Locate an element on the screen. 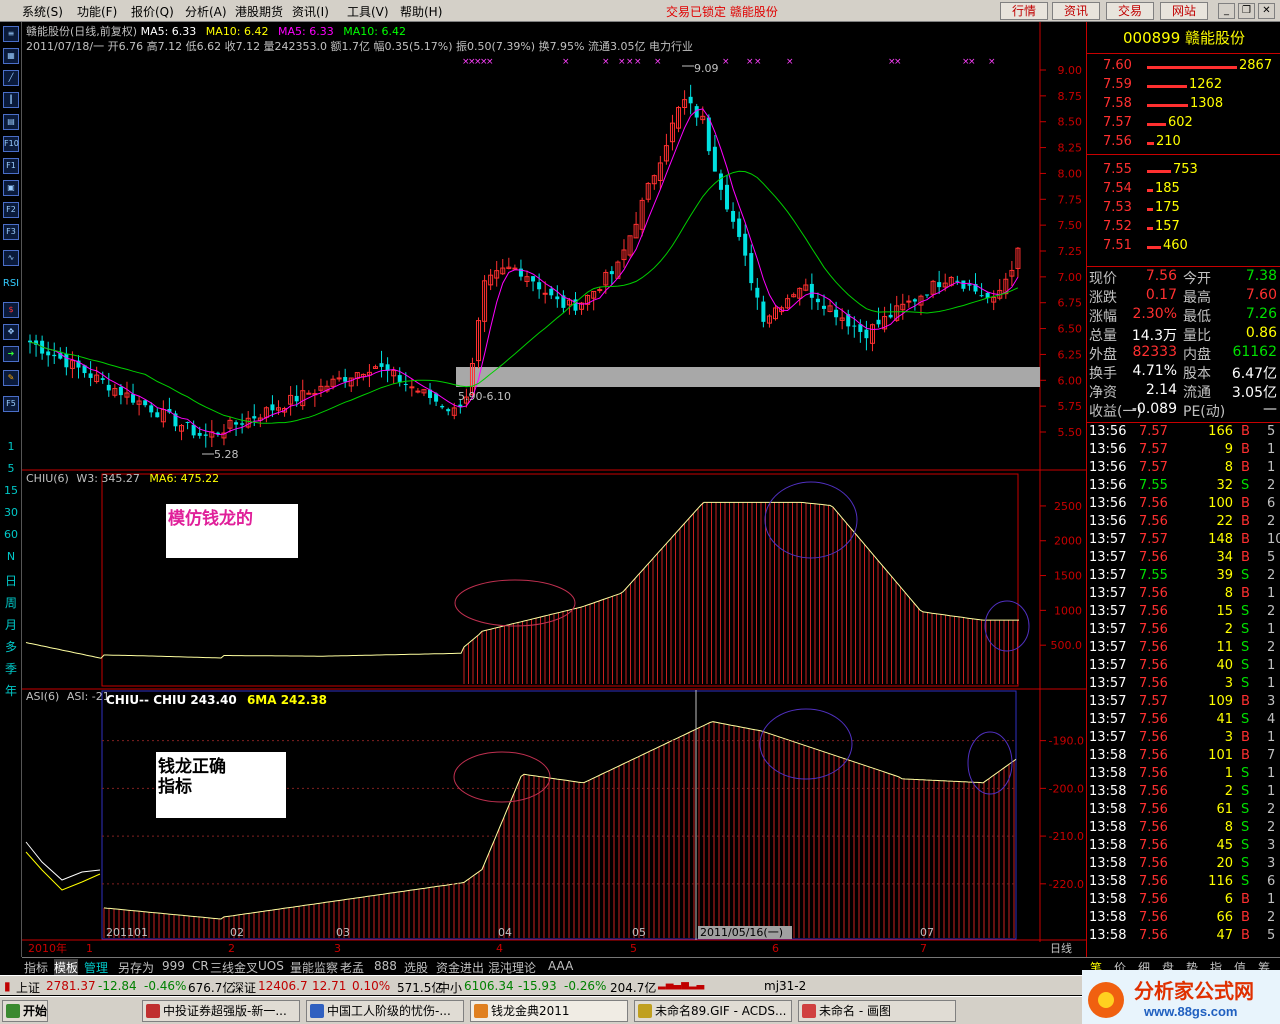  website-button: 网站 is located at coordinates (1184, 11).